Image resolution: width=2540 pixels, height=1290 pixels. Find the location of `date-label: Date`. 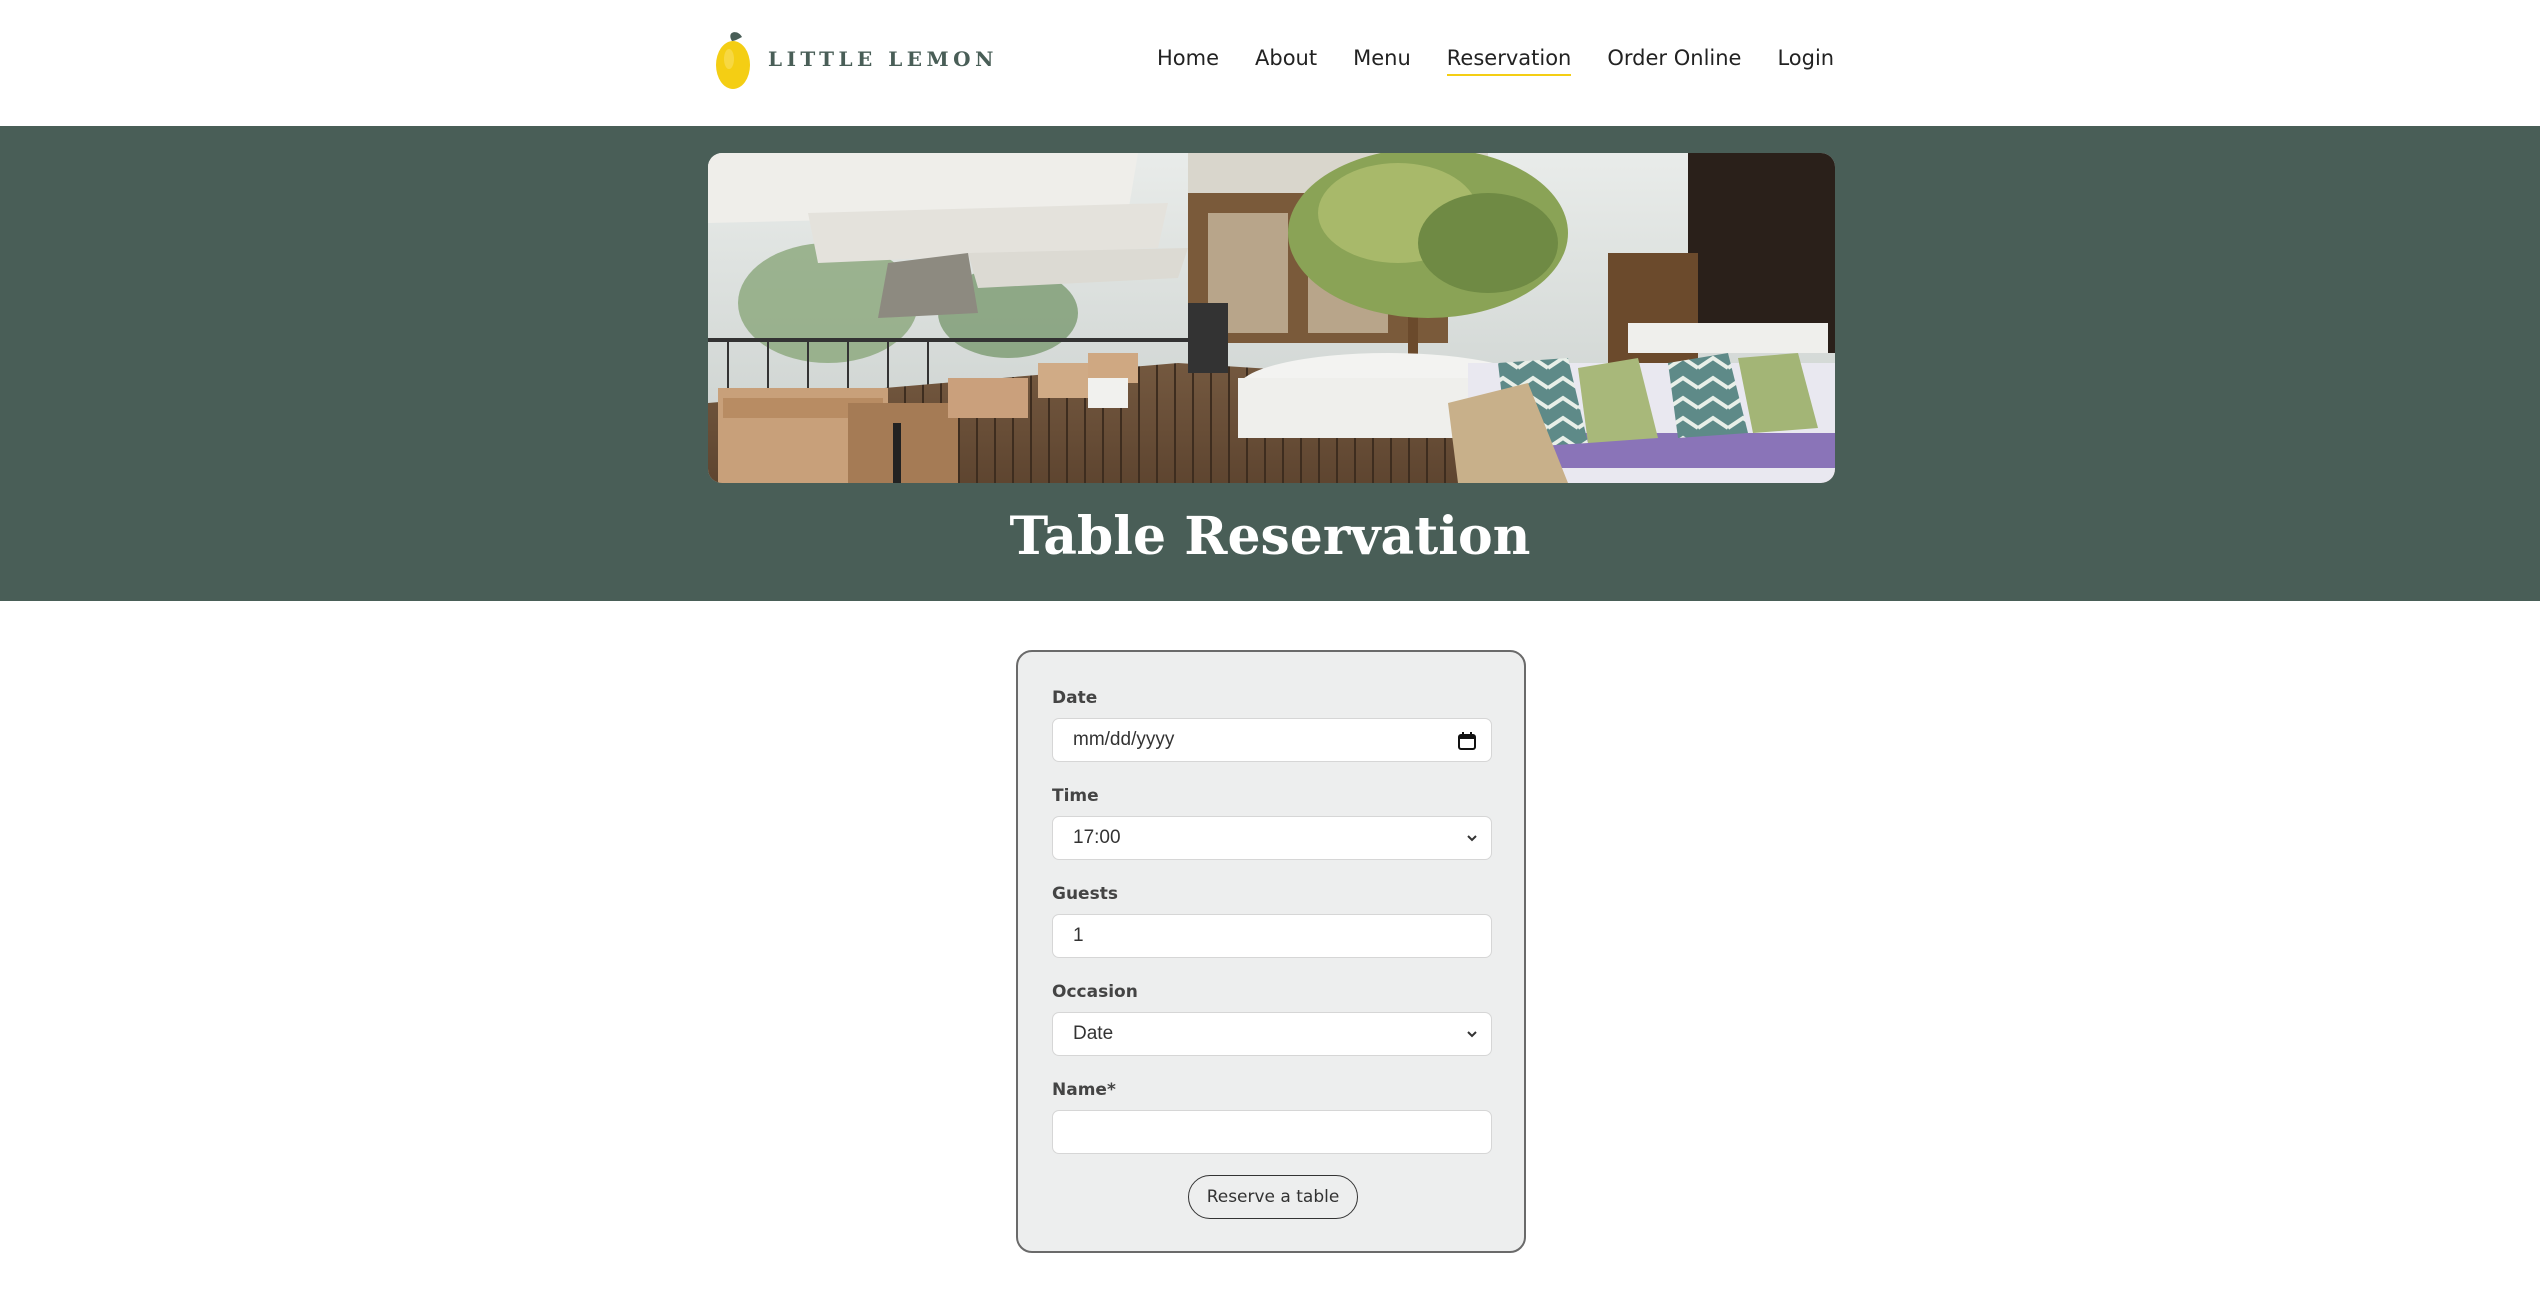

date-label: Date is located at coordinates (1075, 698).